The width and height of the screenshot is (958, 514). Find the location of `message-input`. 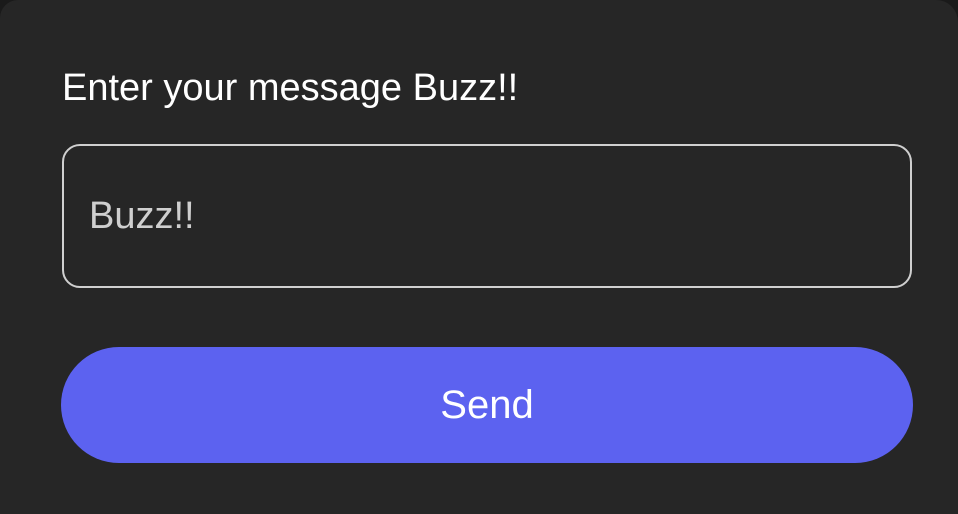

message-input is located at coordinates (499, 216).